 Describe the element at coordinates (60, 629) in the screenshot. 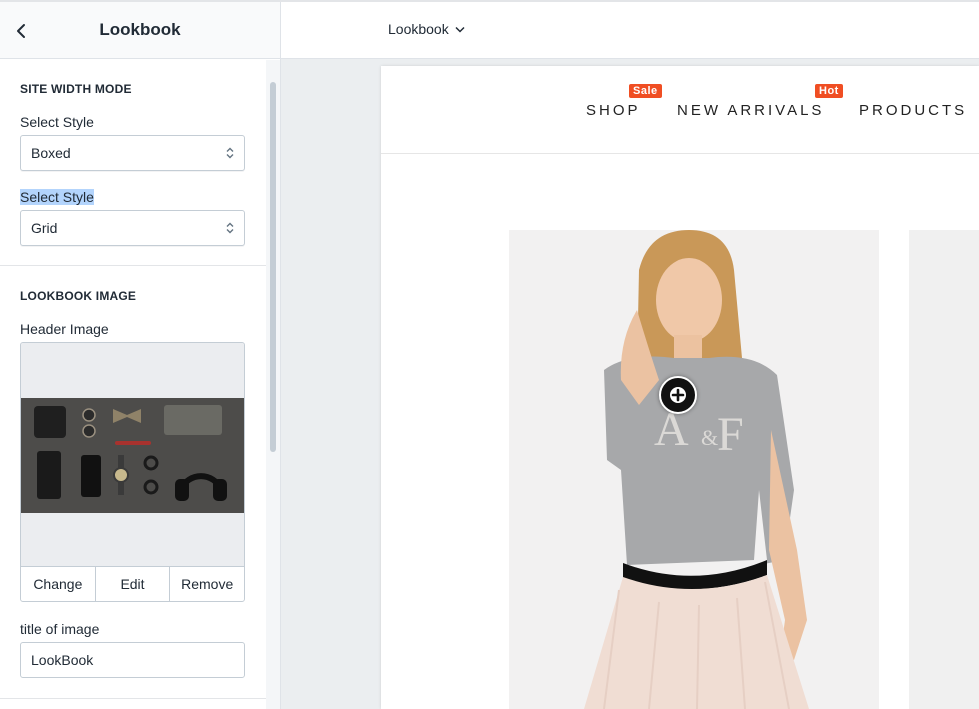

I see `image-title-label: title of image` at that location.